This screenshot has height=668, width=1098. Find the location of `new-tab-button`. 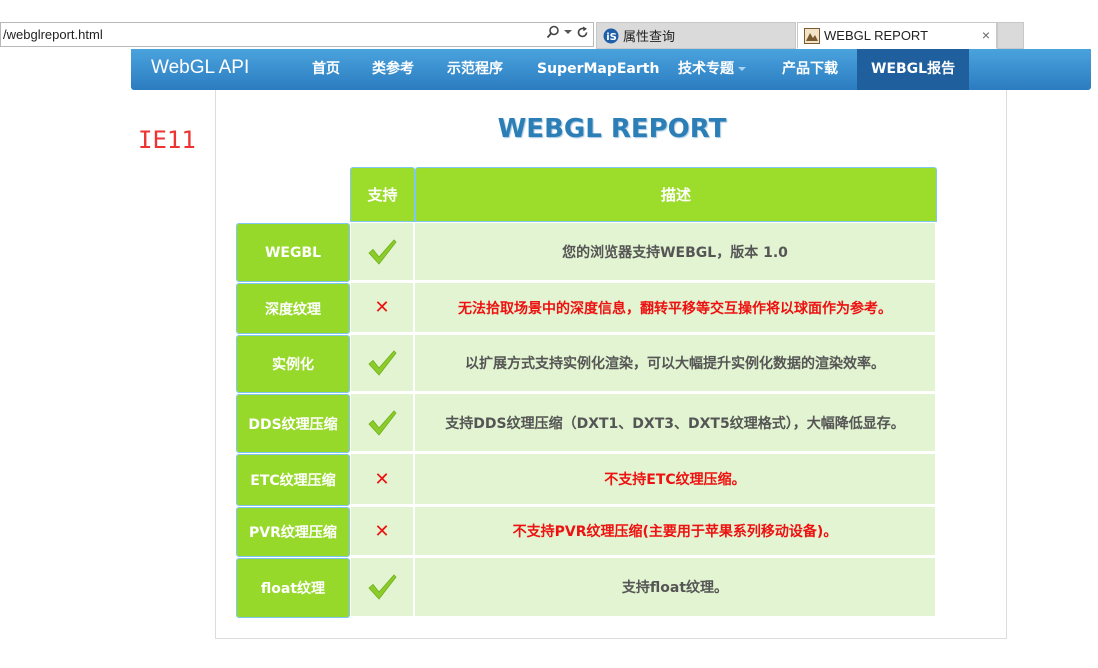

new-tab-button is located at coordinates (1010, 35).